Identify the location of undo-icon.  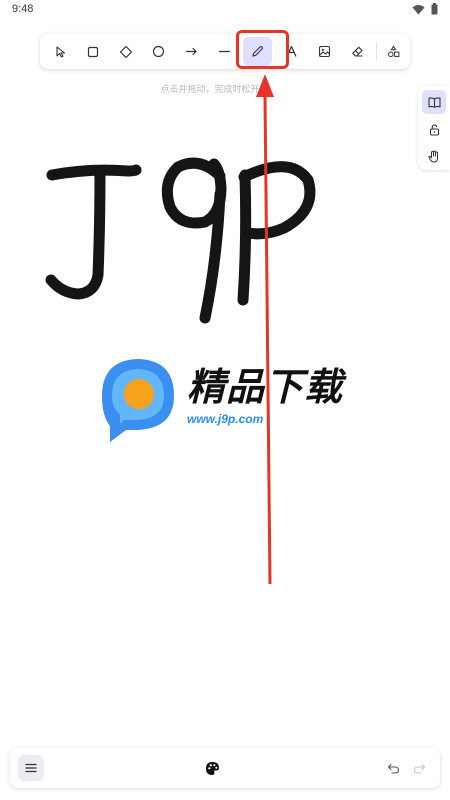
(393, 768).